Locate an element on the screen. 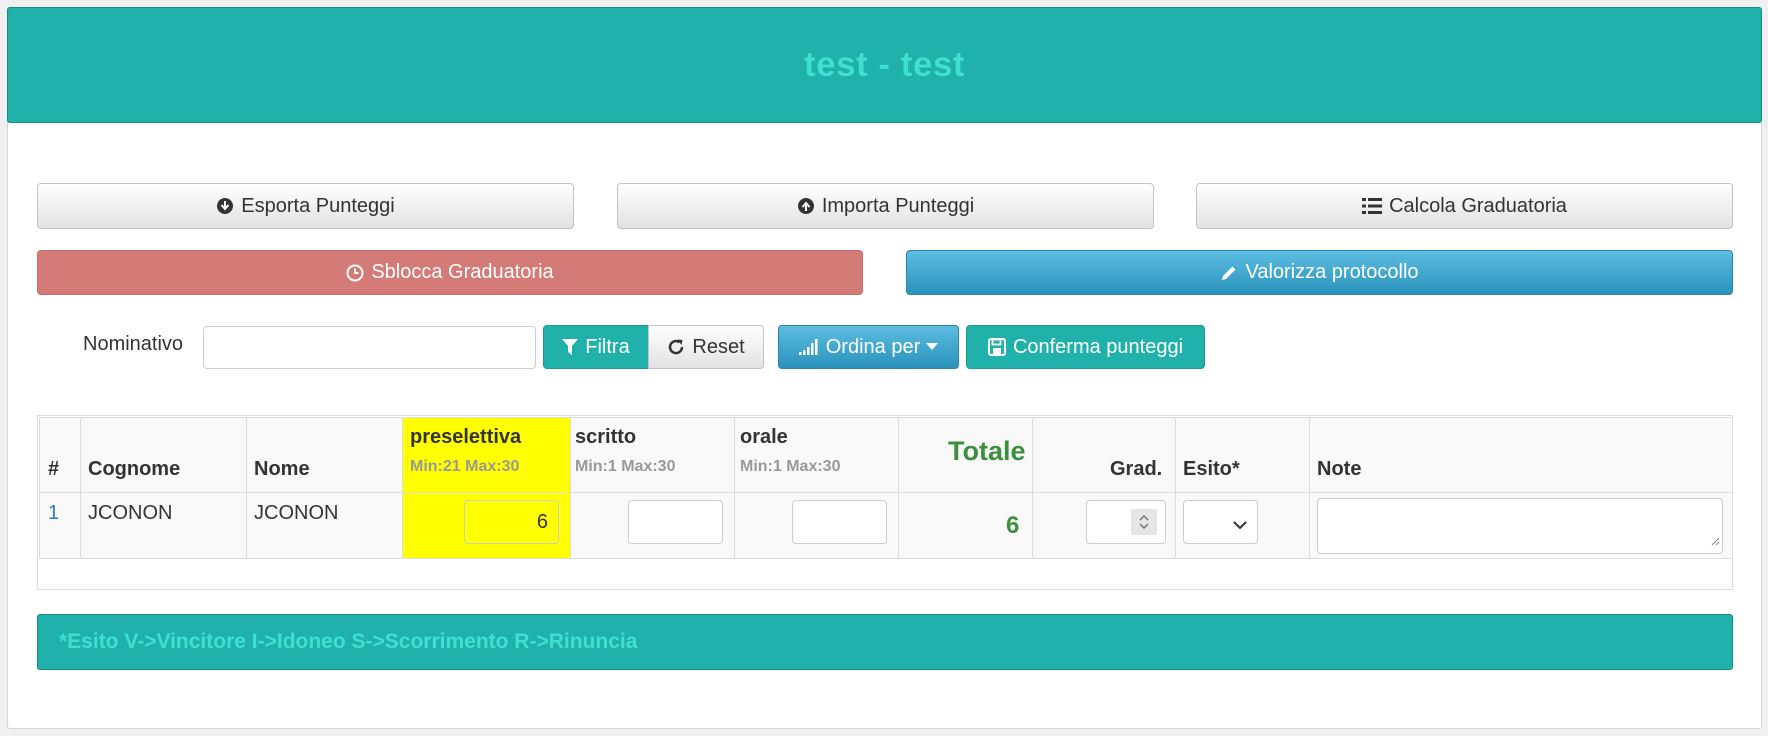 The height and width of the screenshot is (736, 1768). filtra-label: Filtra is located at coordinates (607, 346).